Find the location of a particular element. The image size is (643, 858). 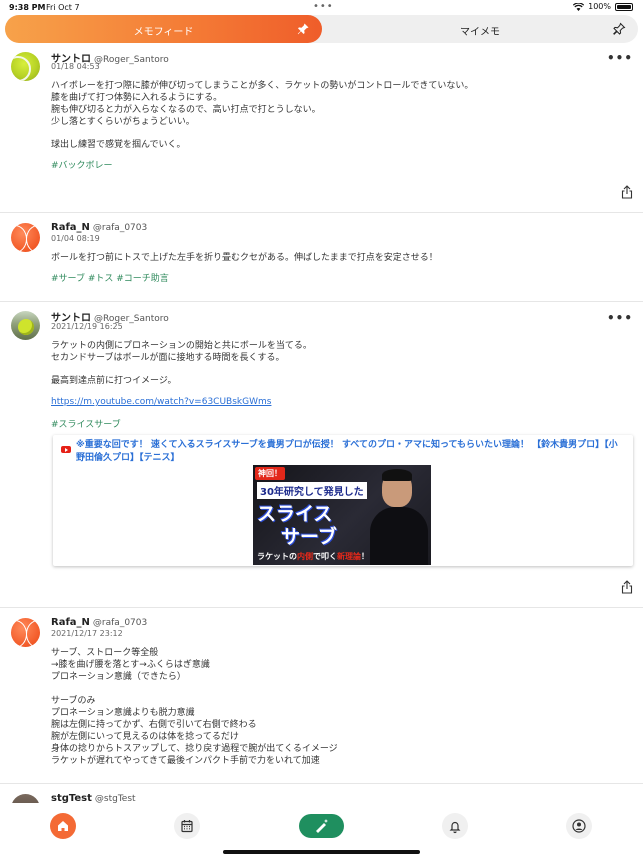

post-hashtags: #サーブ #トス #コーチ助言 is located at coordinates (110, 277).